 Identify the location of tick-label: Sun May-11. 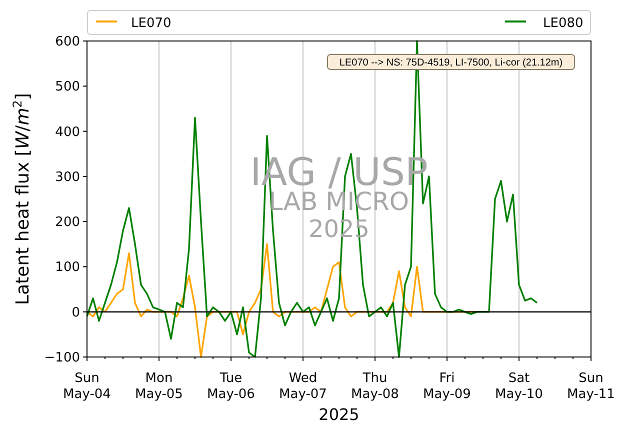
(591, 386).